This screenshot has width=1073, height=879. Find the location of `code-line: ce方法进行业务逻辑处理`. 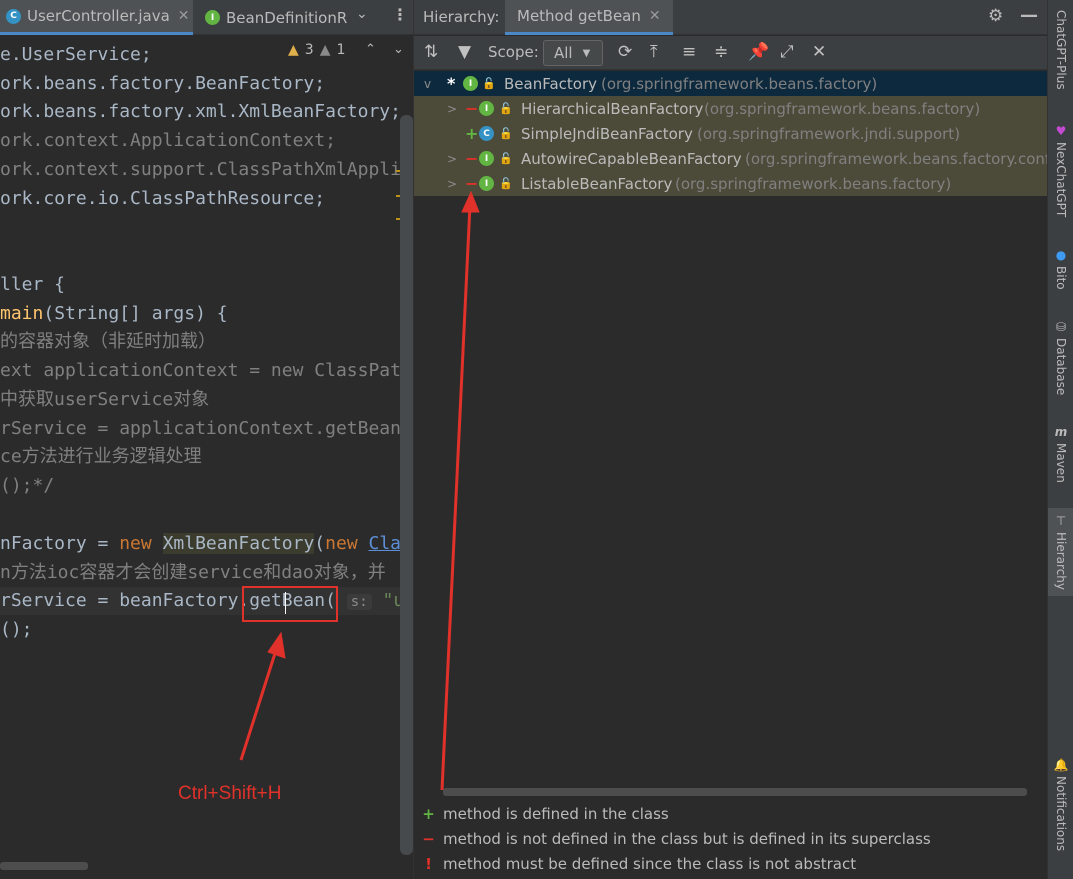

code-line: ce方法进行业务逻辑处理 is located at coordinates (101, 457).